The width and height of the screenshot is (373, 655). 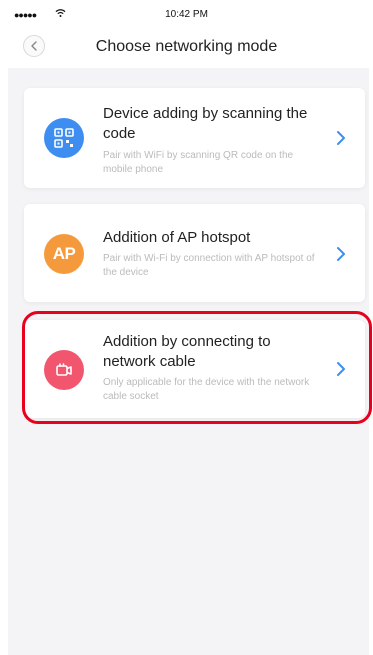 What do you see at coordinates (64, 370) in the screenshot?
I see `network-cable-icon` at bounding box center [64, 370].